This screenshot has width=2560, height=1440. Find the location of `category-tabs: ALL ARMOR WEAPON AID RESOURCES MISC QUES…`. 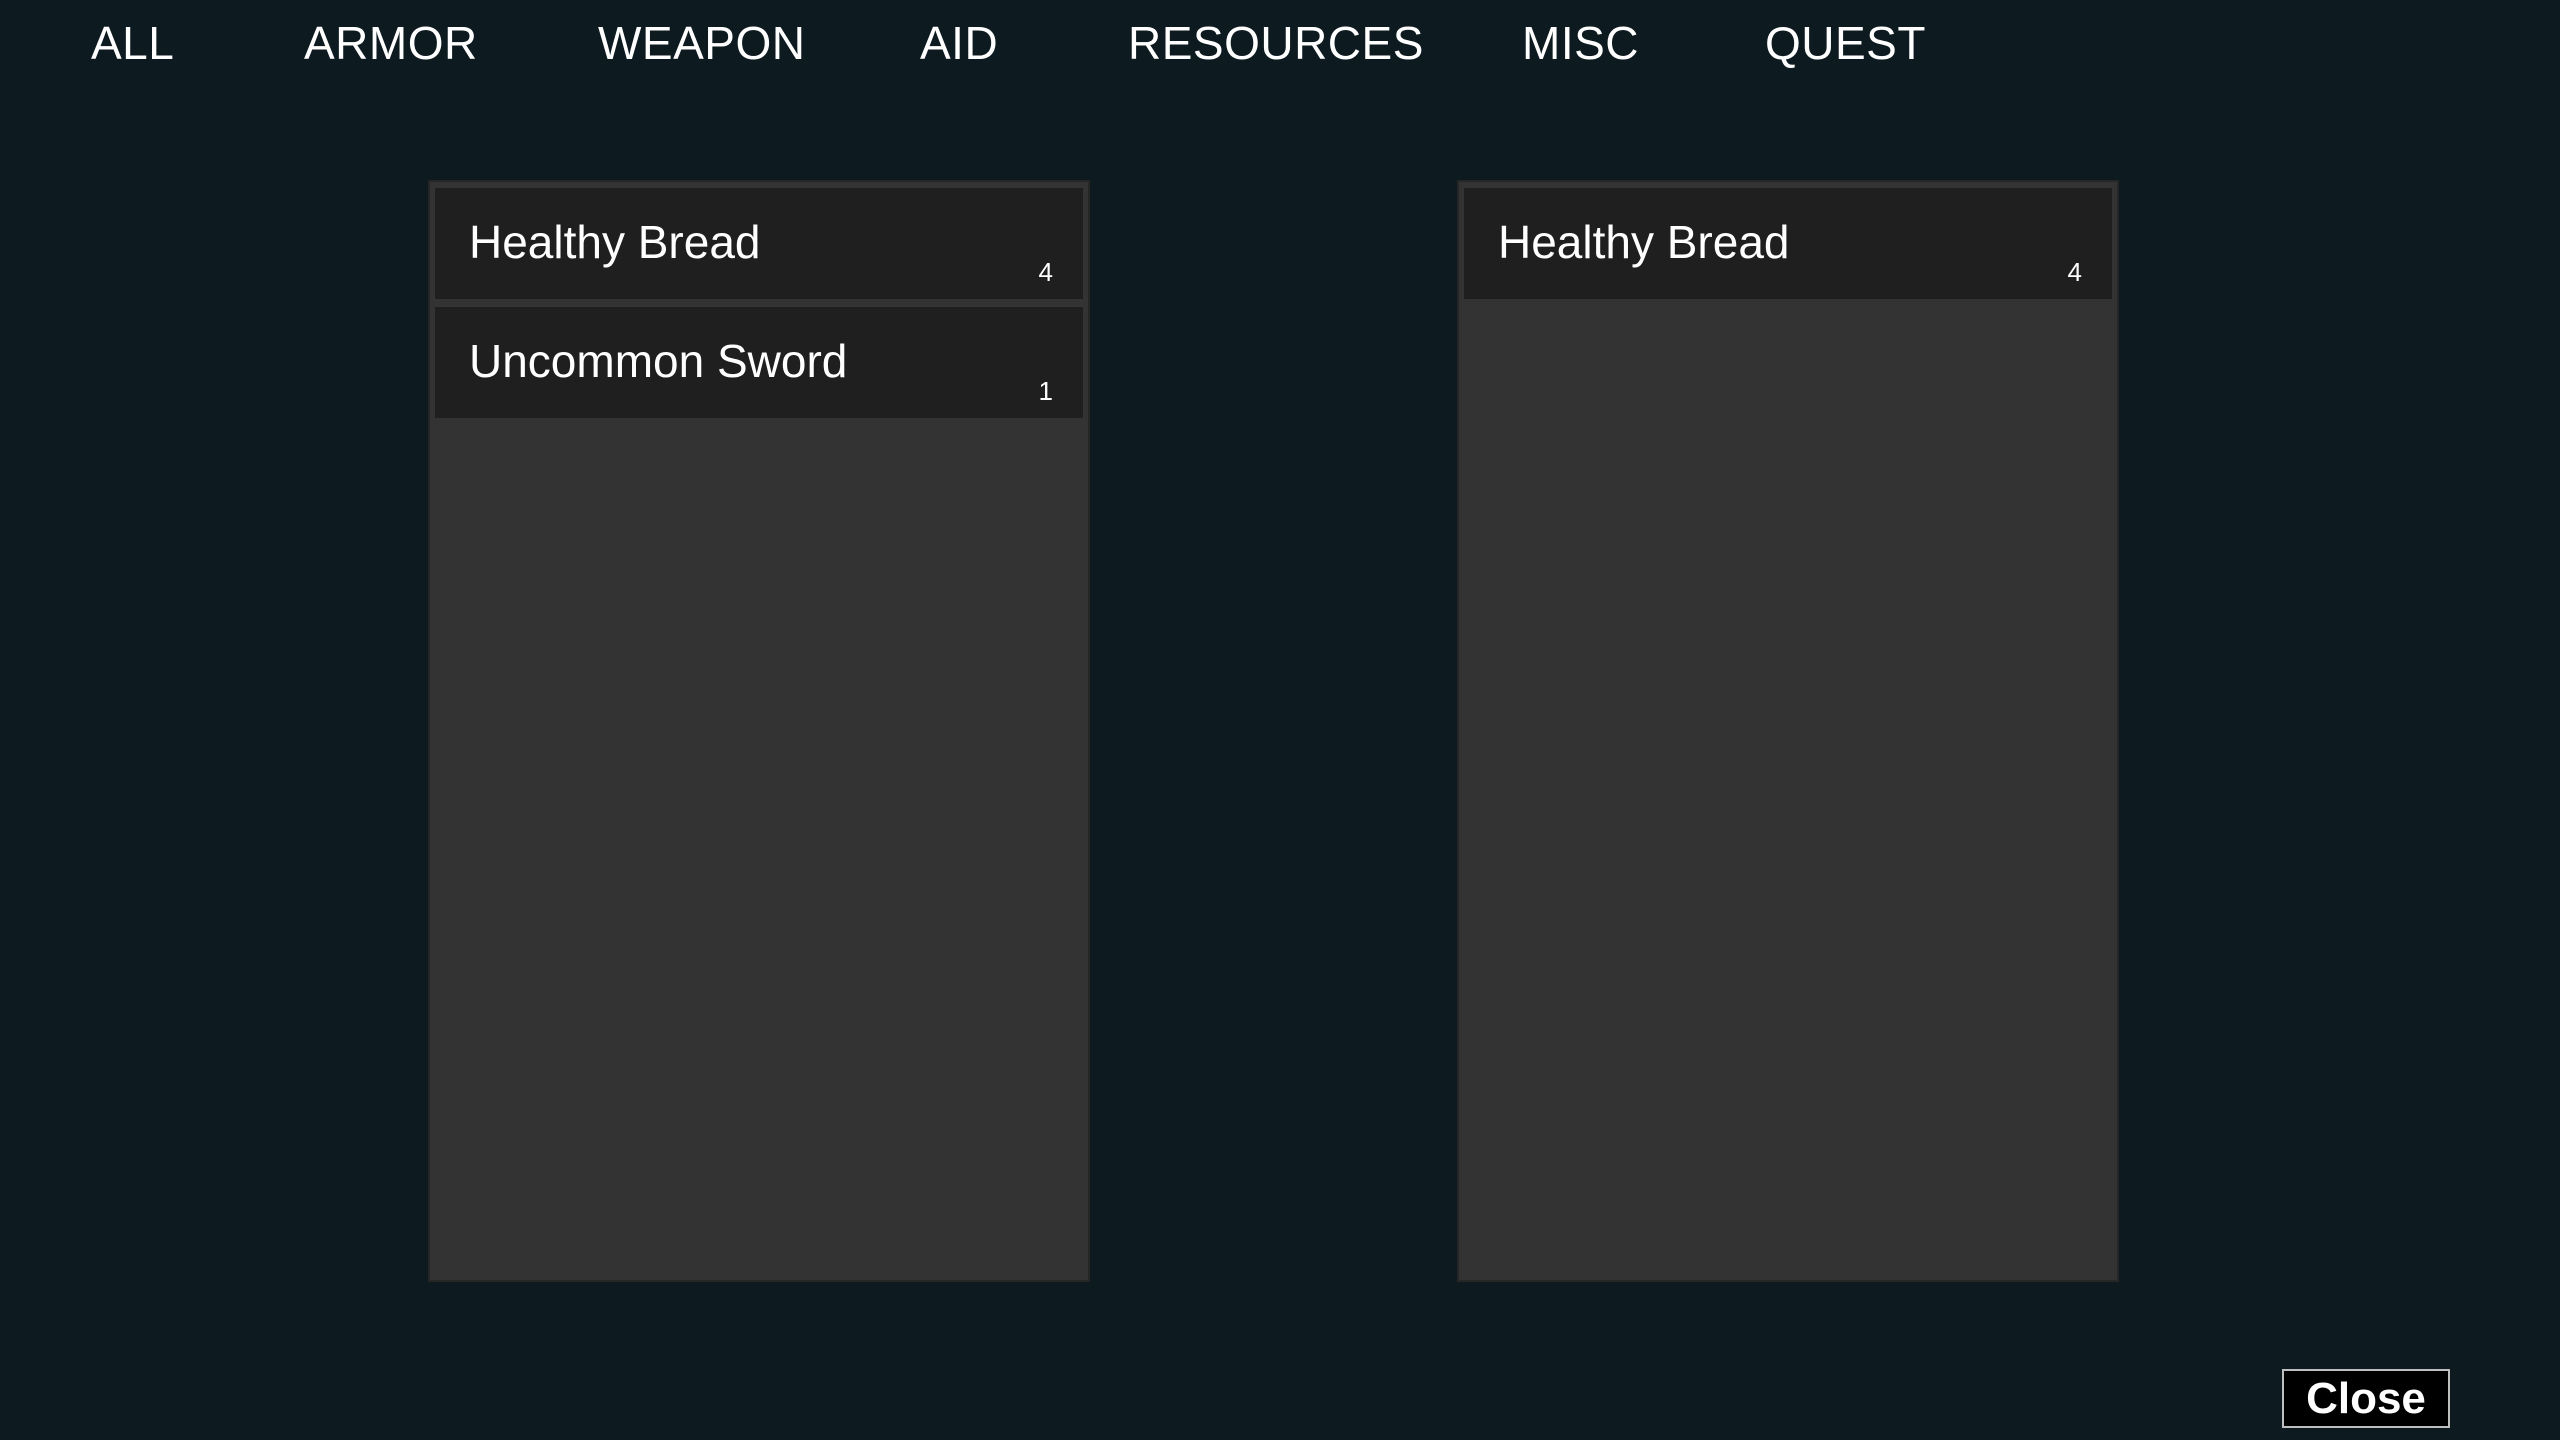

category-tabs: ALL ARMOR WEAPON AID RESOURCES MISC QUES… is located at coordinates (1280, 45).